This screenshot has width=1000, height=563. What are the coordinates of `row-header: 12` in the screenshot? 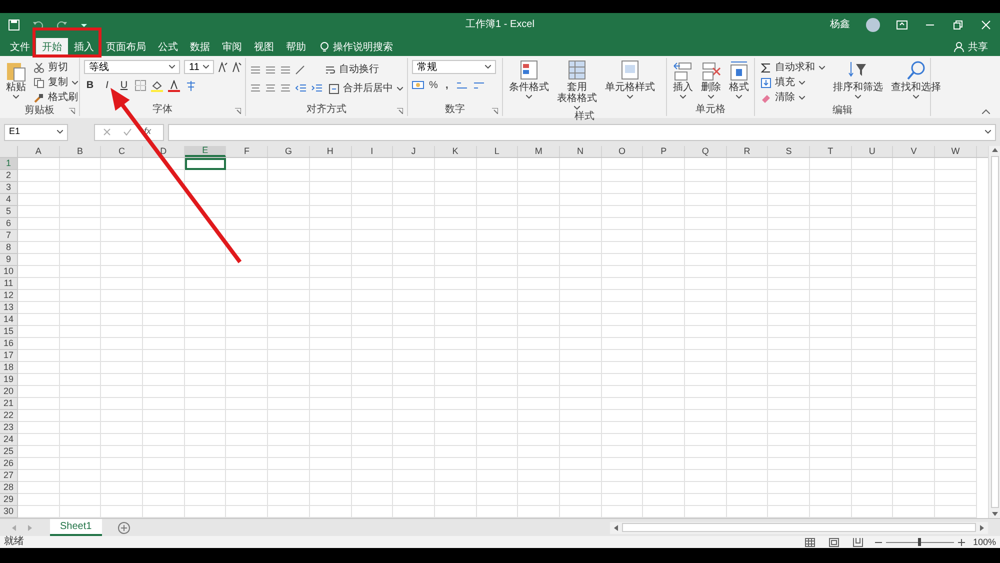 It's located at (9, 296).